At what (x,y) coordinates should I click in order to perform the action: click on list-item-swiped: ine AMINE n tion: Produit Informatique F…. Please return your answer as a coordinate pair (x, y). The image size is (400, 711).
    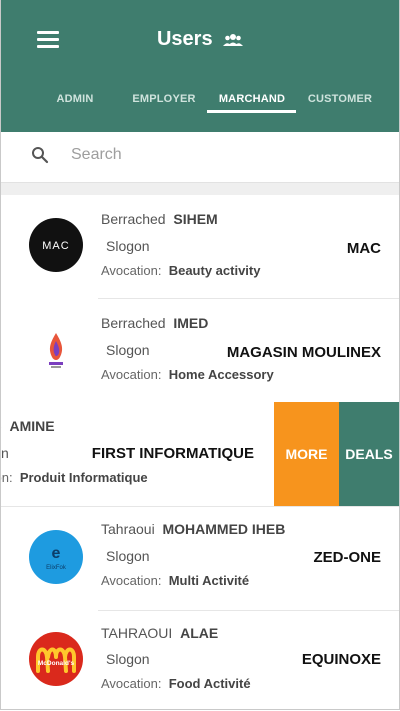
    Looking at the image, I should click on (200, 454).